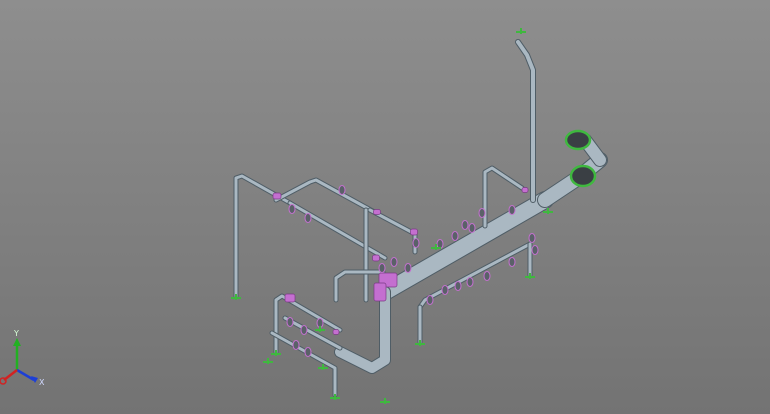 Image resolution: width=770 pixels, height=414 pixels. I want to click on left-branch-pipe-1-outline, so click(263, 236).